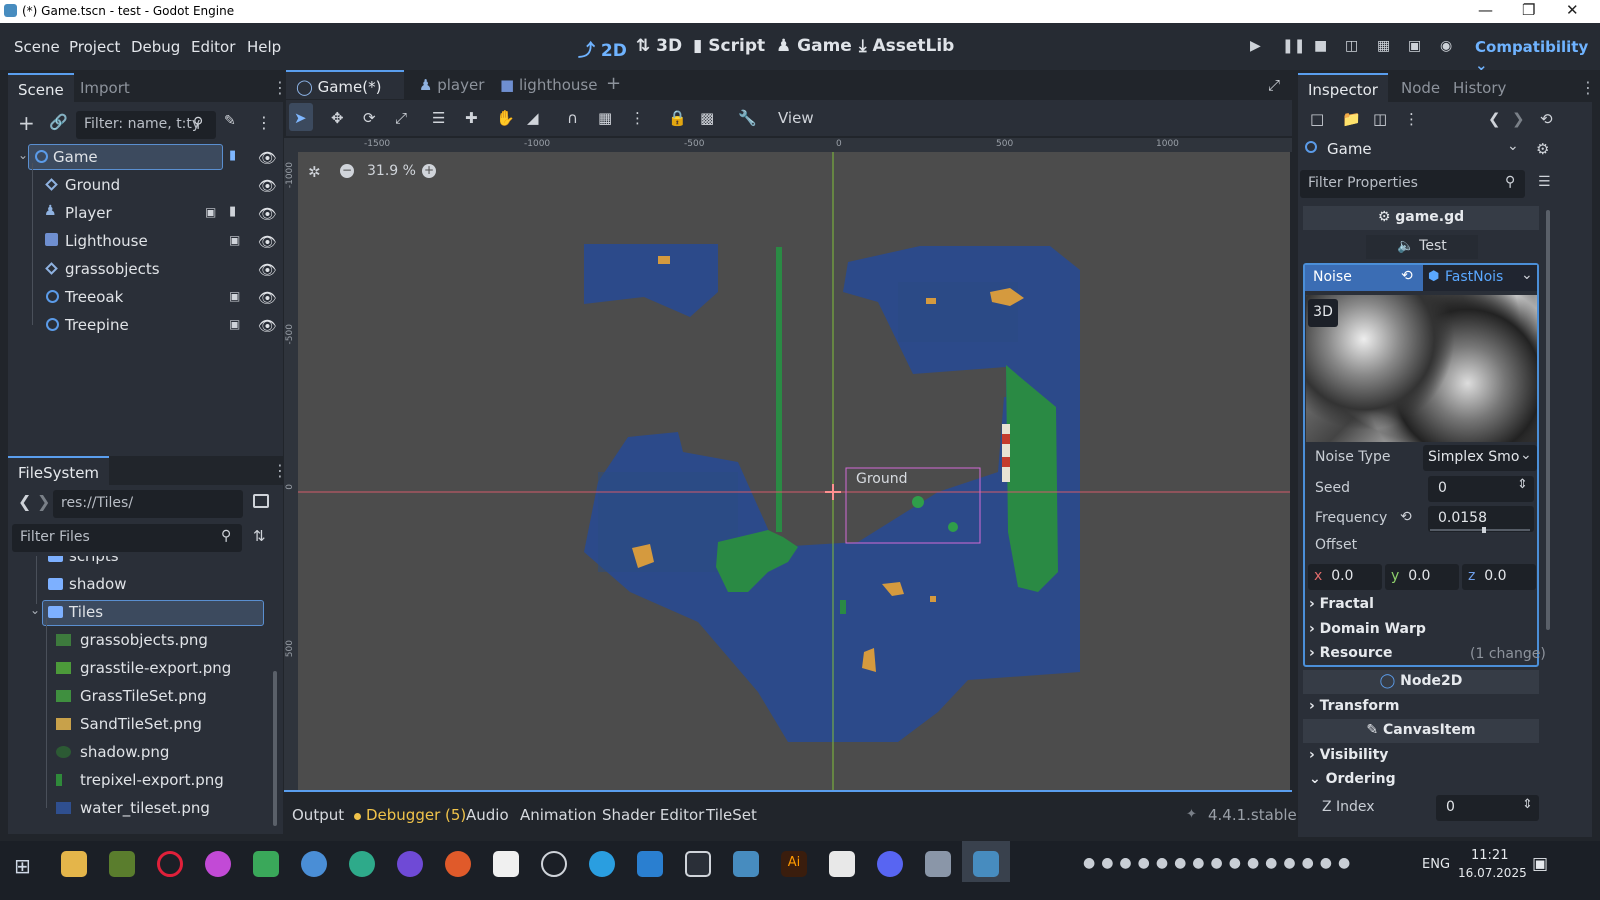 The image size is (1600, 900). Describe the element at coordinates (345, 92) in the screenshot. I see `tab-game: ◯ Game(*) ✕` at that location.